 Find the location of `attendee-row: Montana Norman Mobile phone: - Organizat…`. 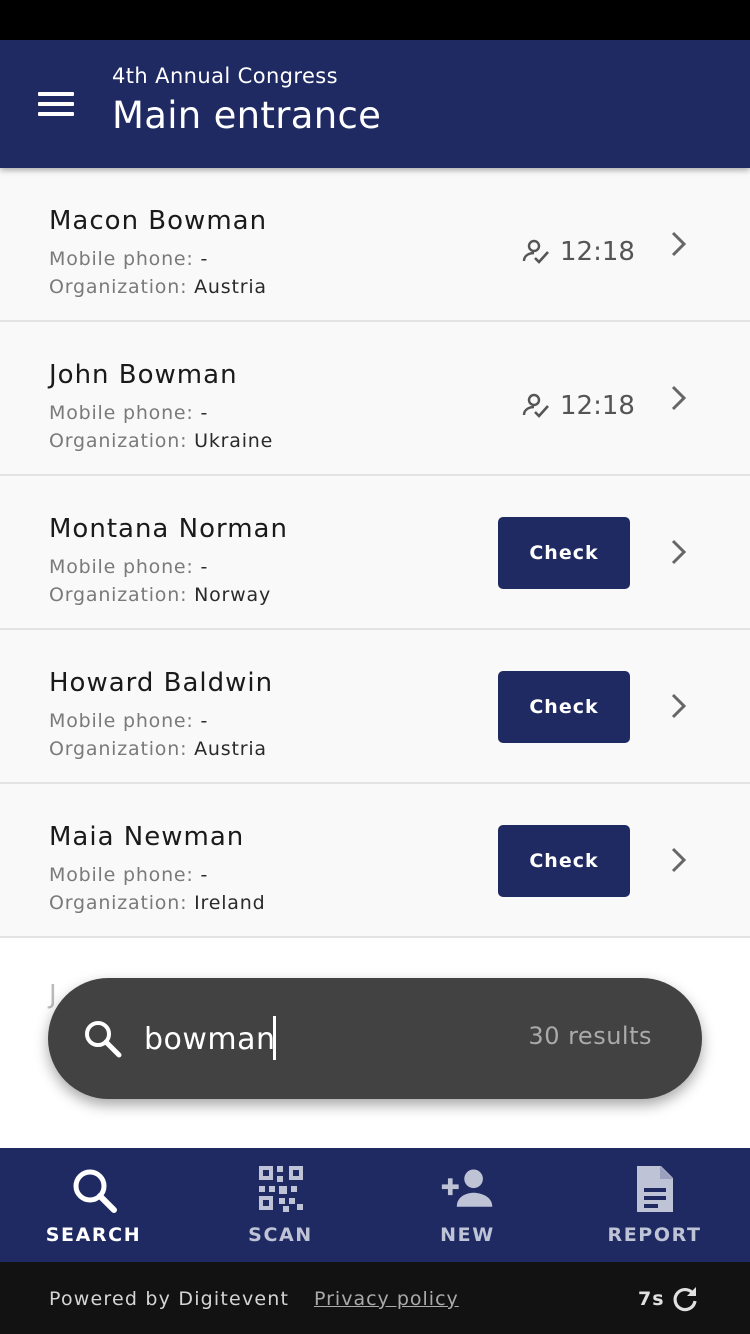

attendee-row: Montana Norman Mobile phone: - Organizat… is located at coordinates (375, 553).